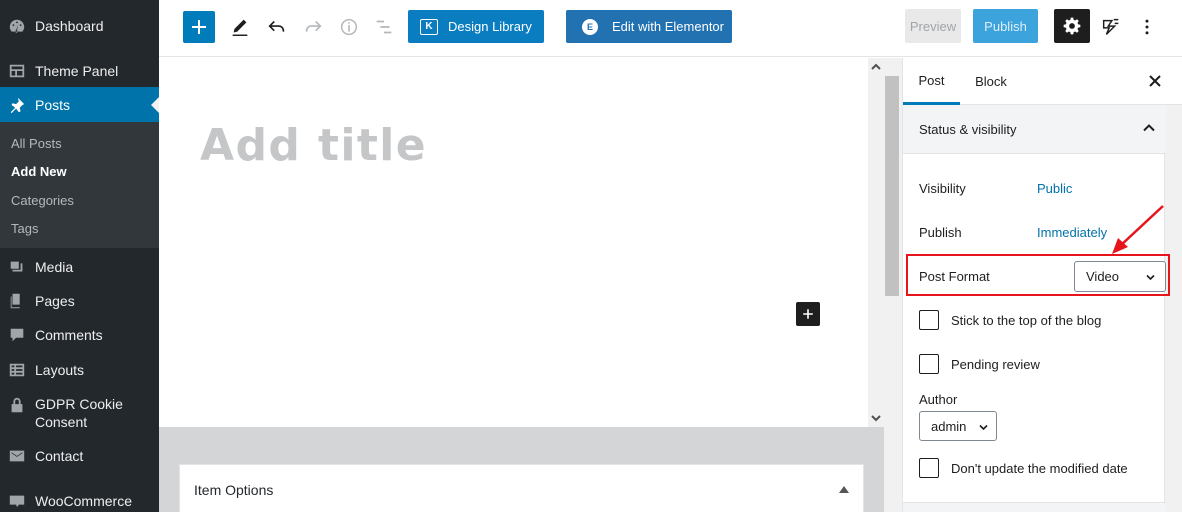 The image size is (1182, 512). I want to click on author-value: admin, so click(949, 426).